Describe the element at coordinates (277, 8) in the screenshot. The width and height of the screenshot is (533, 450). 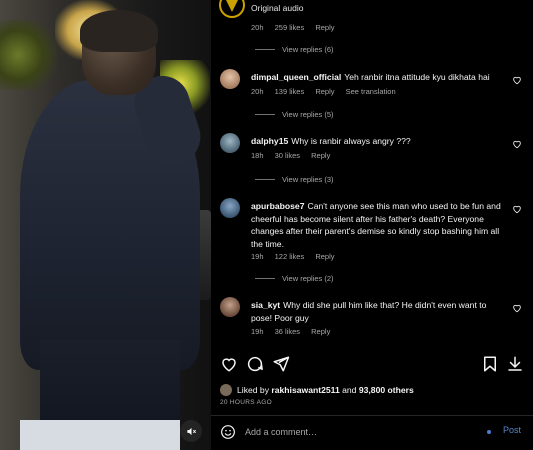
I see `audio-label: Original audio` at that location.